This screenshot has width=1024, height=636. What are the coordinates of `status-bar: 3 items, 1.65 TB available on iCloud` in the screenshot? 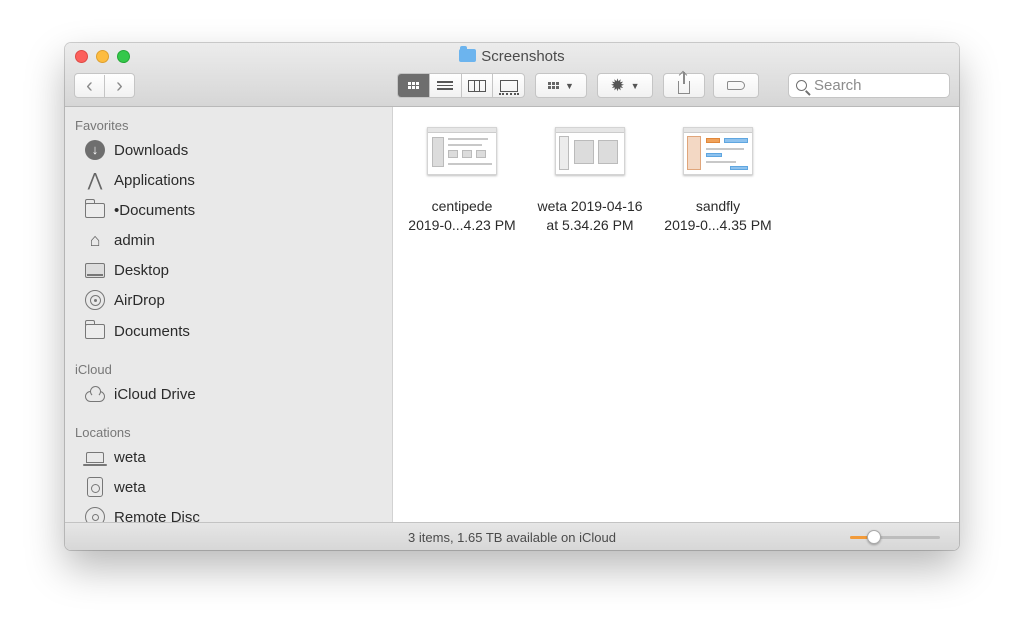 It's located at (512, 536).